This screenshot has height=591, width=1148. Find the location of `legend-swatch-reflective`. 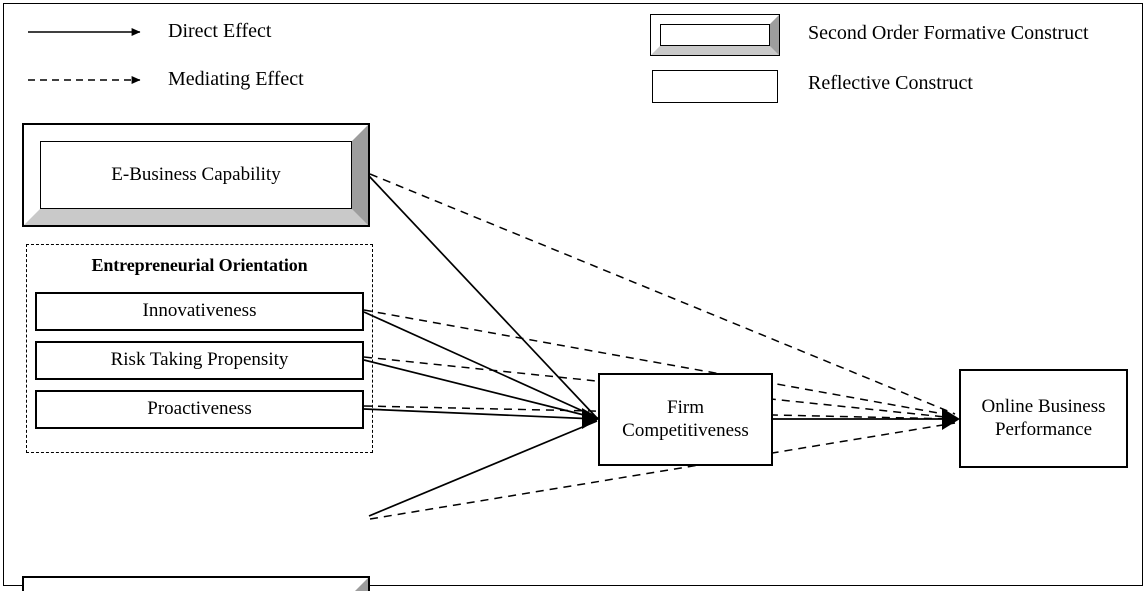

legend-swatch-reflective is located at coordinates (715, 86).